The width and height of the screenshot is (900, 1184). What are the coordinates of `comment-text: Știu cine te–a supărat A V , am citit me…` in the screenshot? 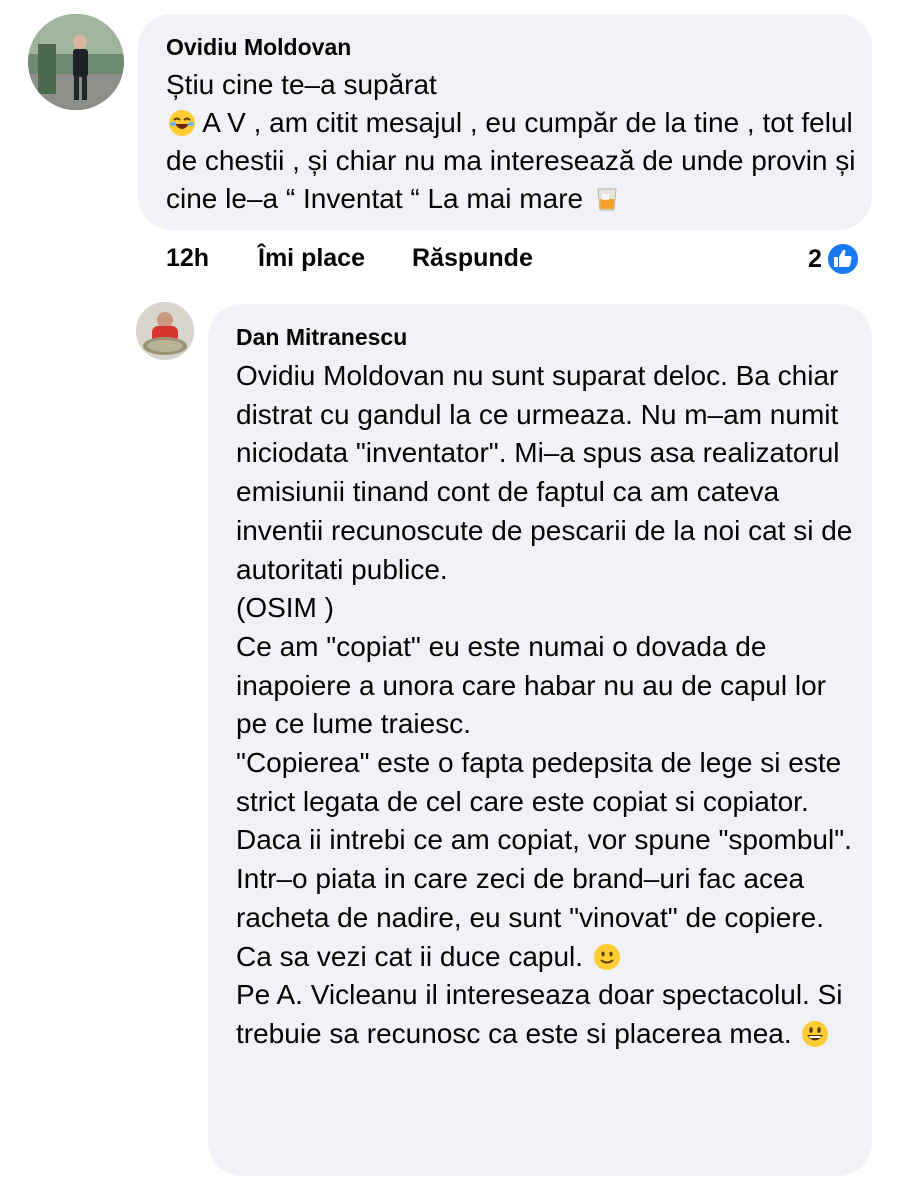 It's located at (511, 142).